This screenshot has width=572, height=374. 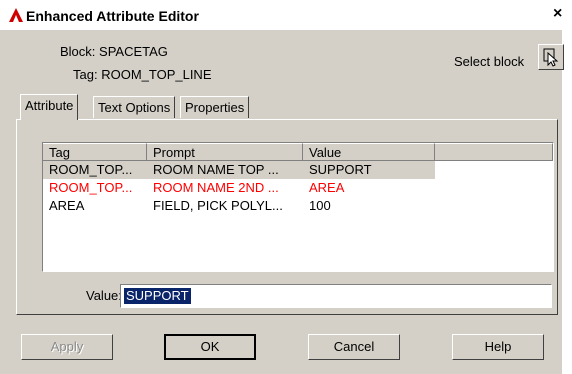 What do you see at coordinates (67, 347) in the screenshot?
I see `apply-button: Apply` at bounding box center [67, 347].